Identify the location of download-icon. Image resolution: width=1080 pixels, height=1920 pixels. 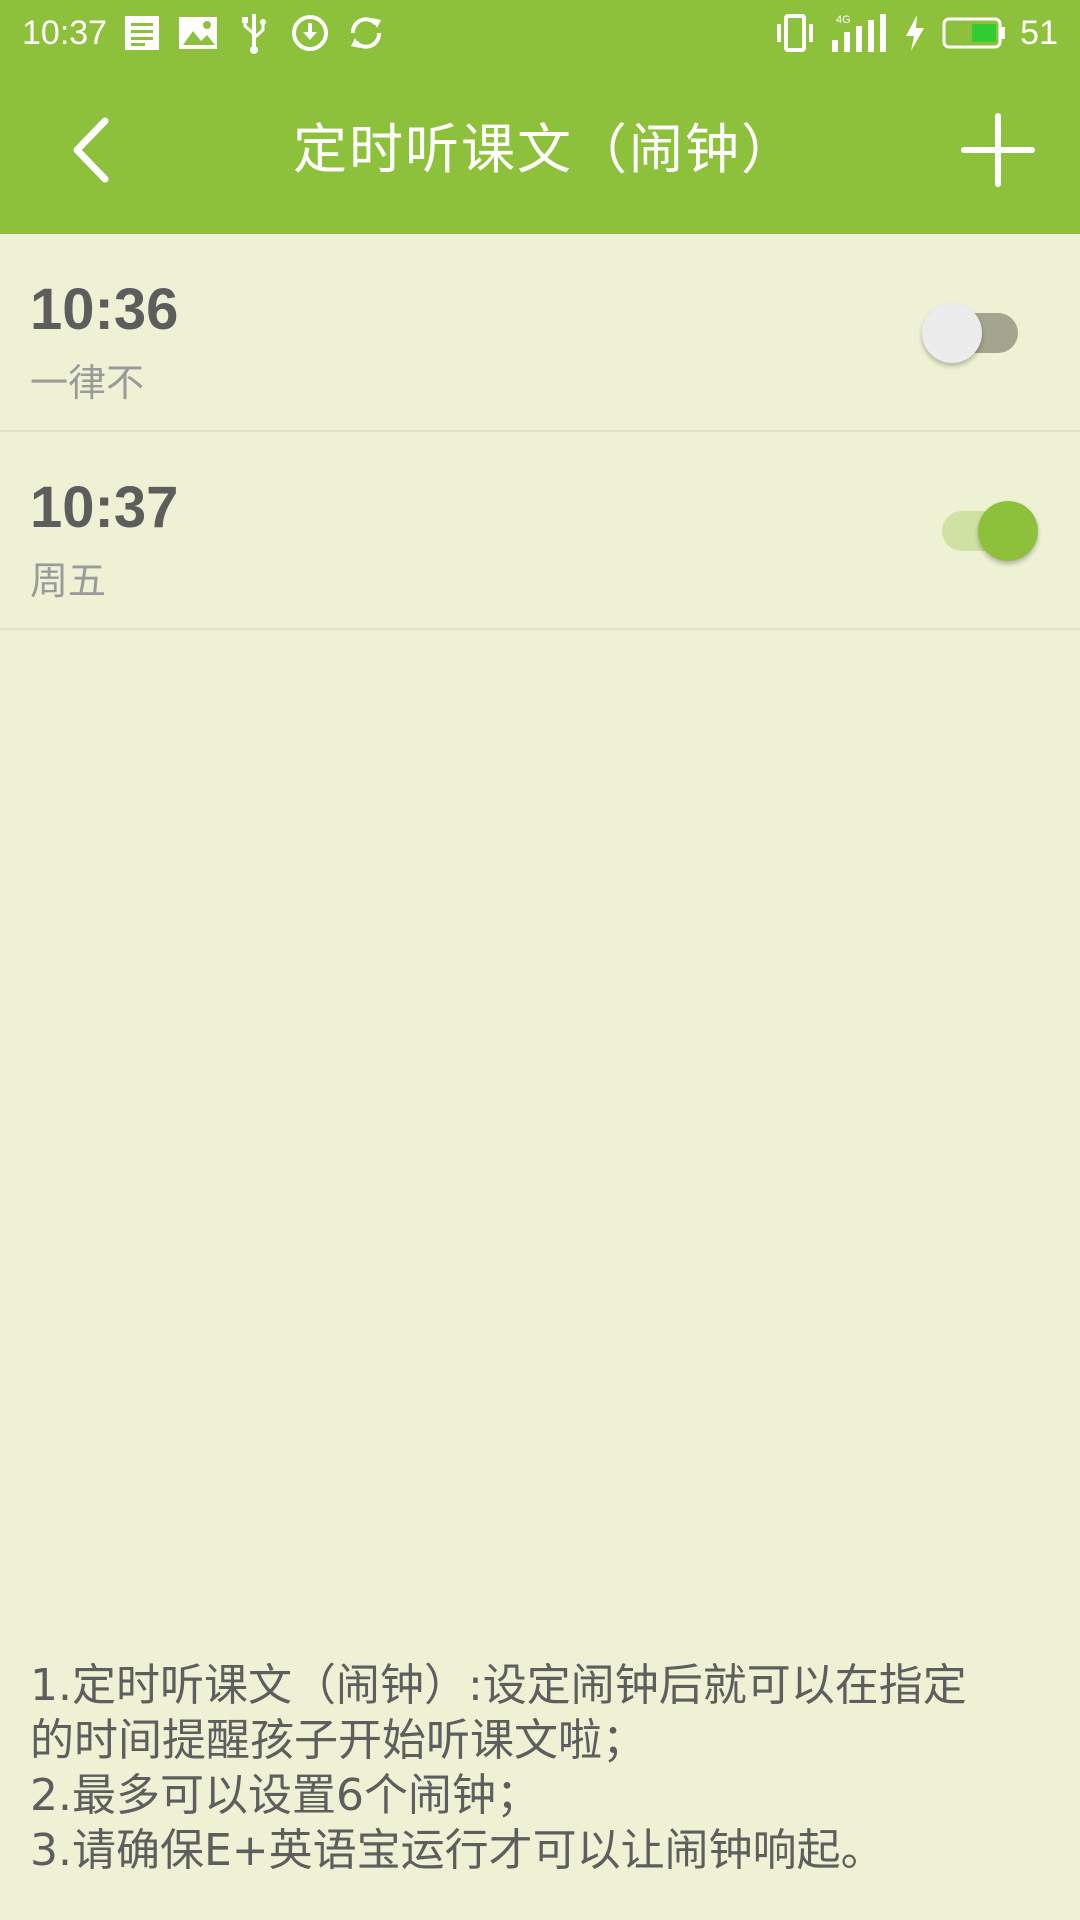
(310, 33).